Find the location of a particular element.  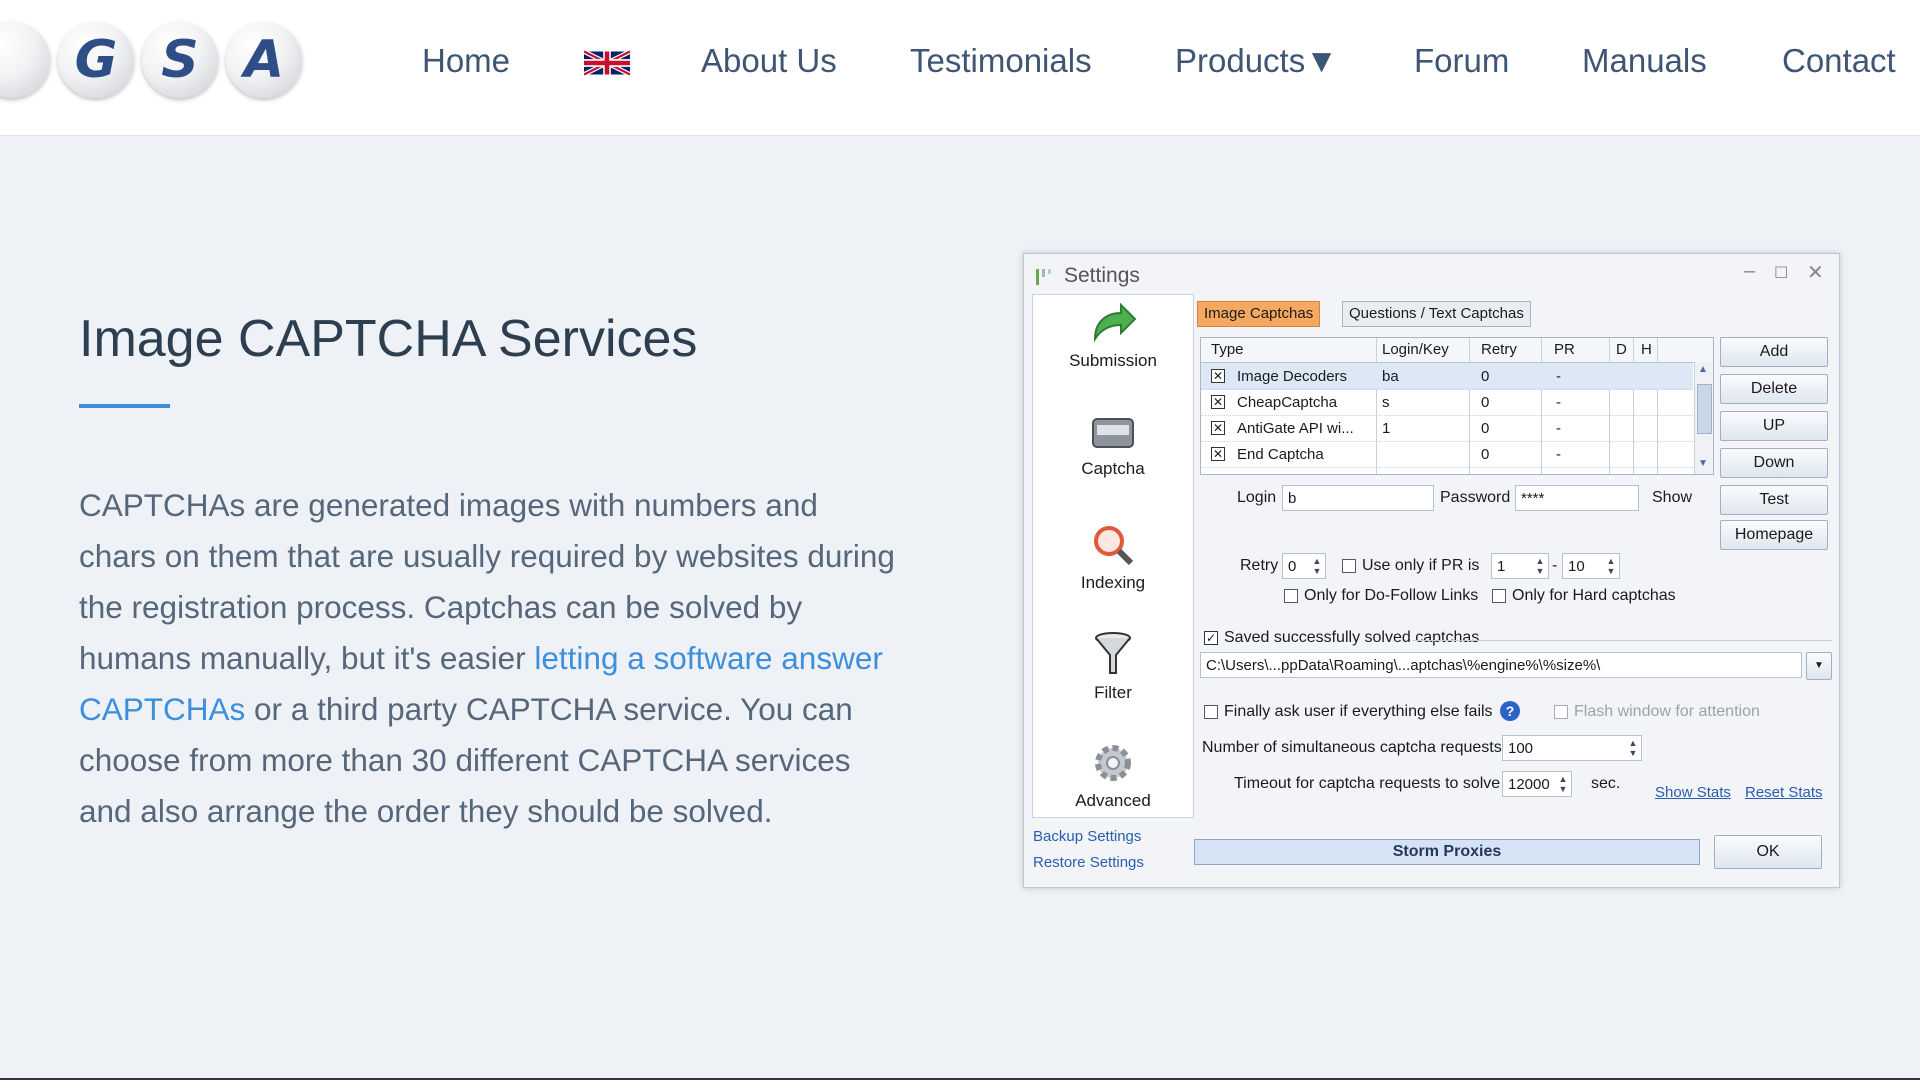

tab-image-captchas: Image Captchas is located at coordinates (1259, 314).